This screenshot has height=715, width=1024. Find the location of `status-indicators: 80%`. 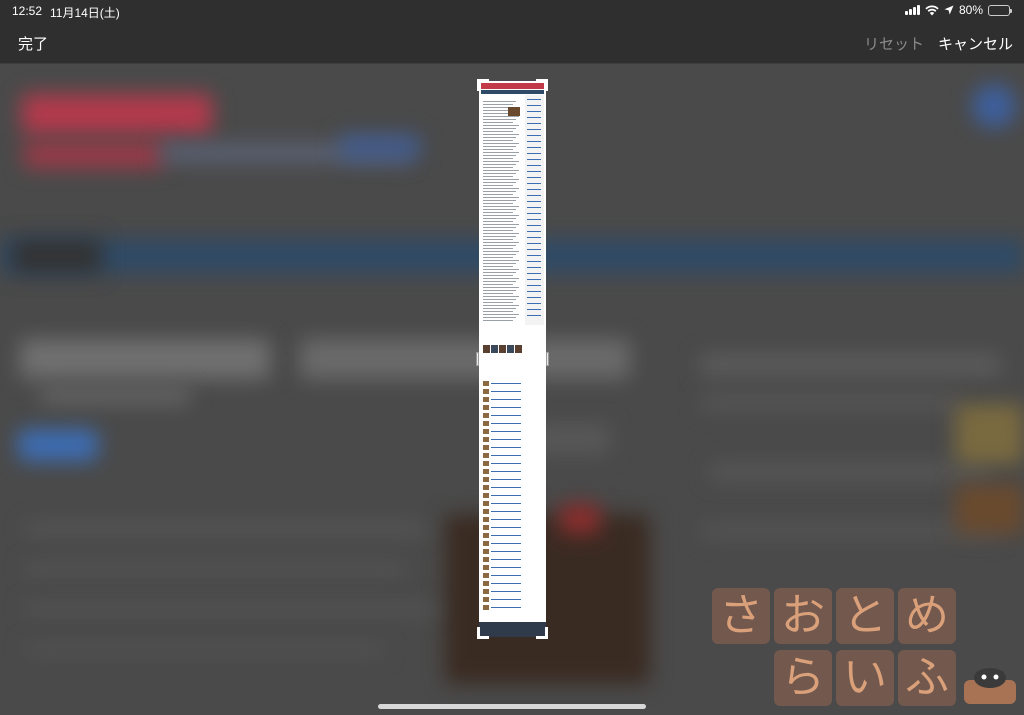

status-indicators: 80% is located at coordinates (958, 10).